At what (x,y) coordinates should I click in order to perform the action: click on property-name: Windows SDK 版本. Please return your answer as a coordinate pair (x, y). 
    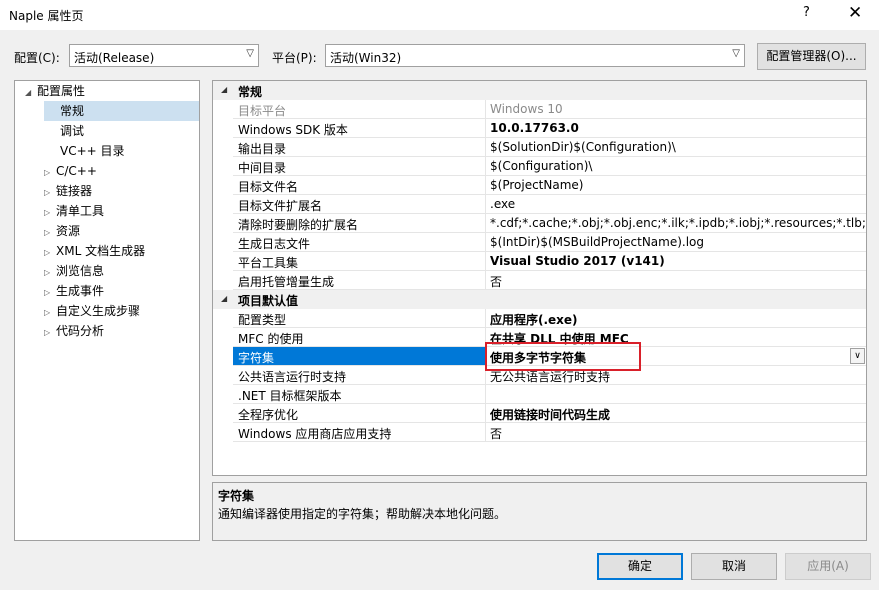
    Looking at the image, I should click on (293, 130).